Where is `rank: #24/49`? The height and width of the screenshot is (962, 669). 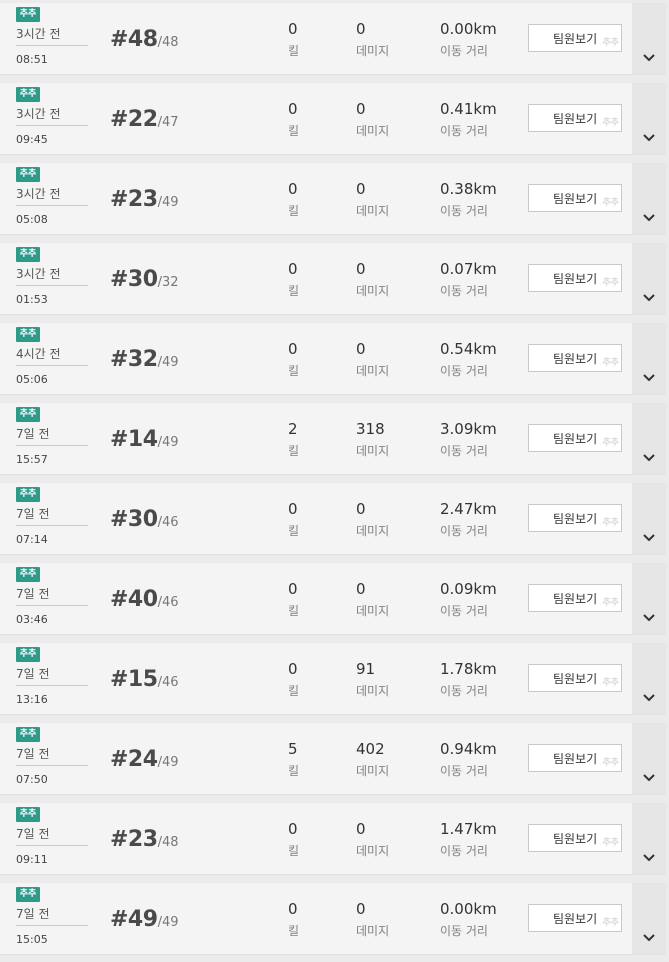 rank: #24/49 is located at coordinates (144, 759).